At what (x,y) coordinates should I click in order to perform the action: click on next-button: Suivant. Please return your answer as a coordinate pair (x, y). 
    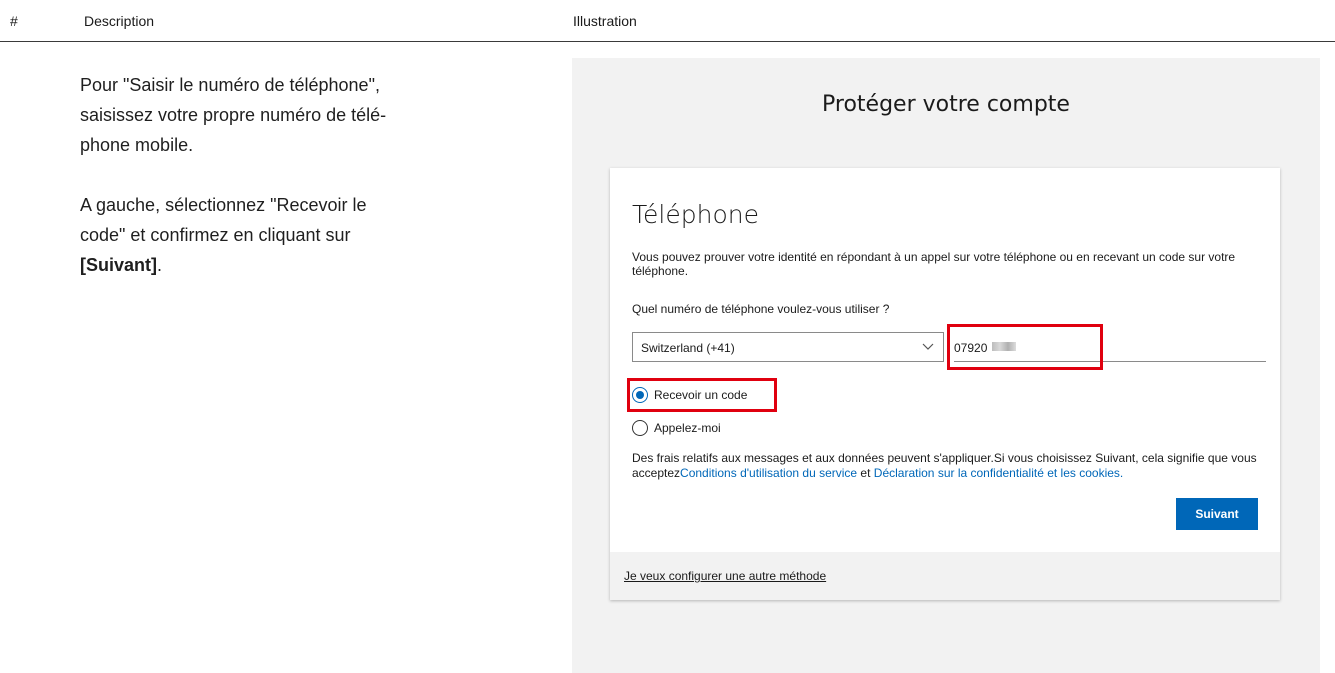
    Looking at the image, I should click on (1217, 514).